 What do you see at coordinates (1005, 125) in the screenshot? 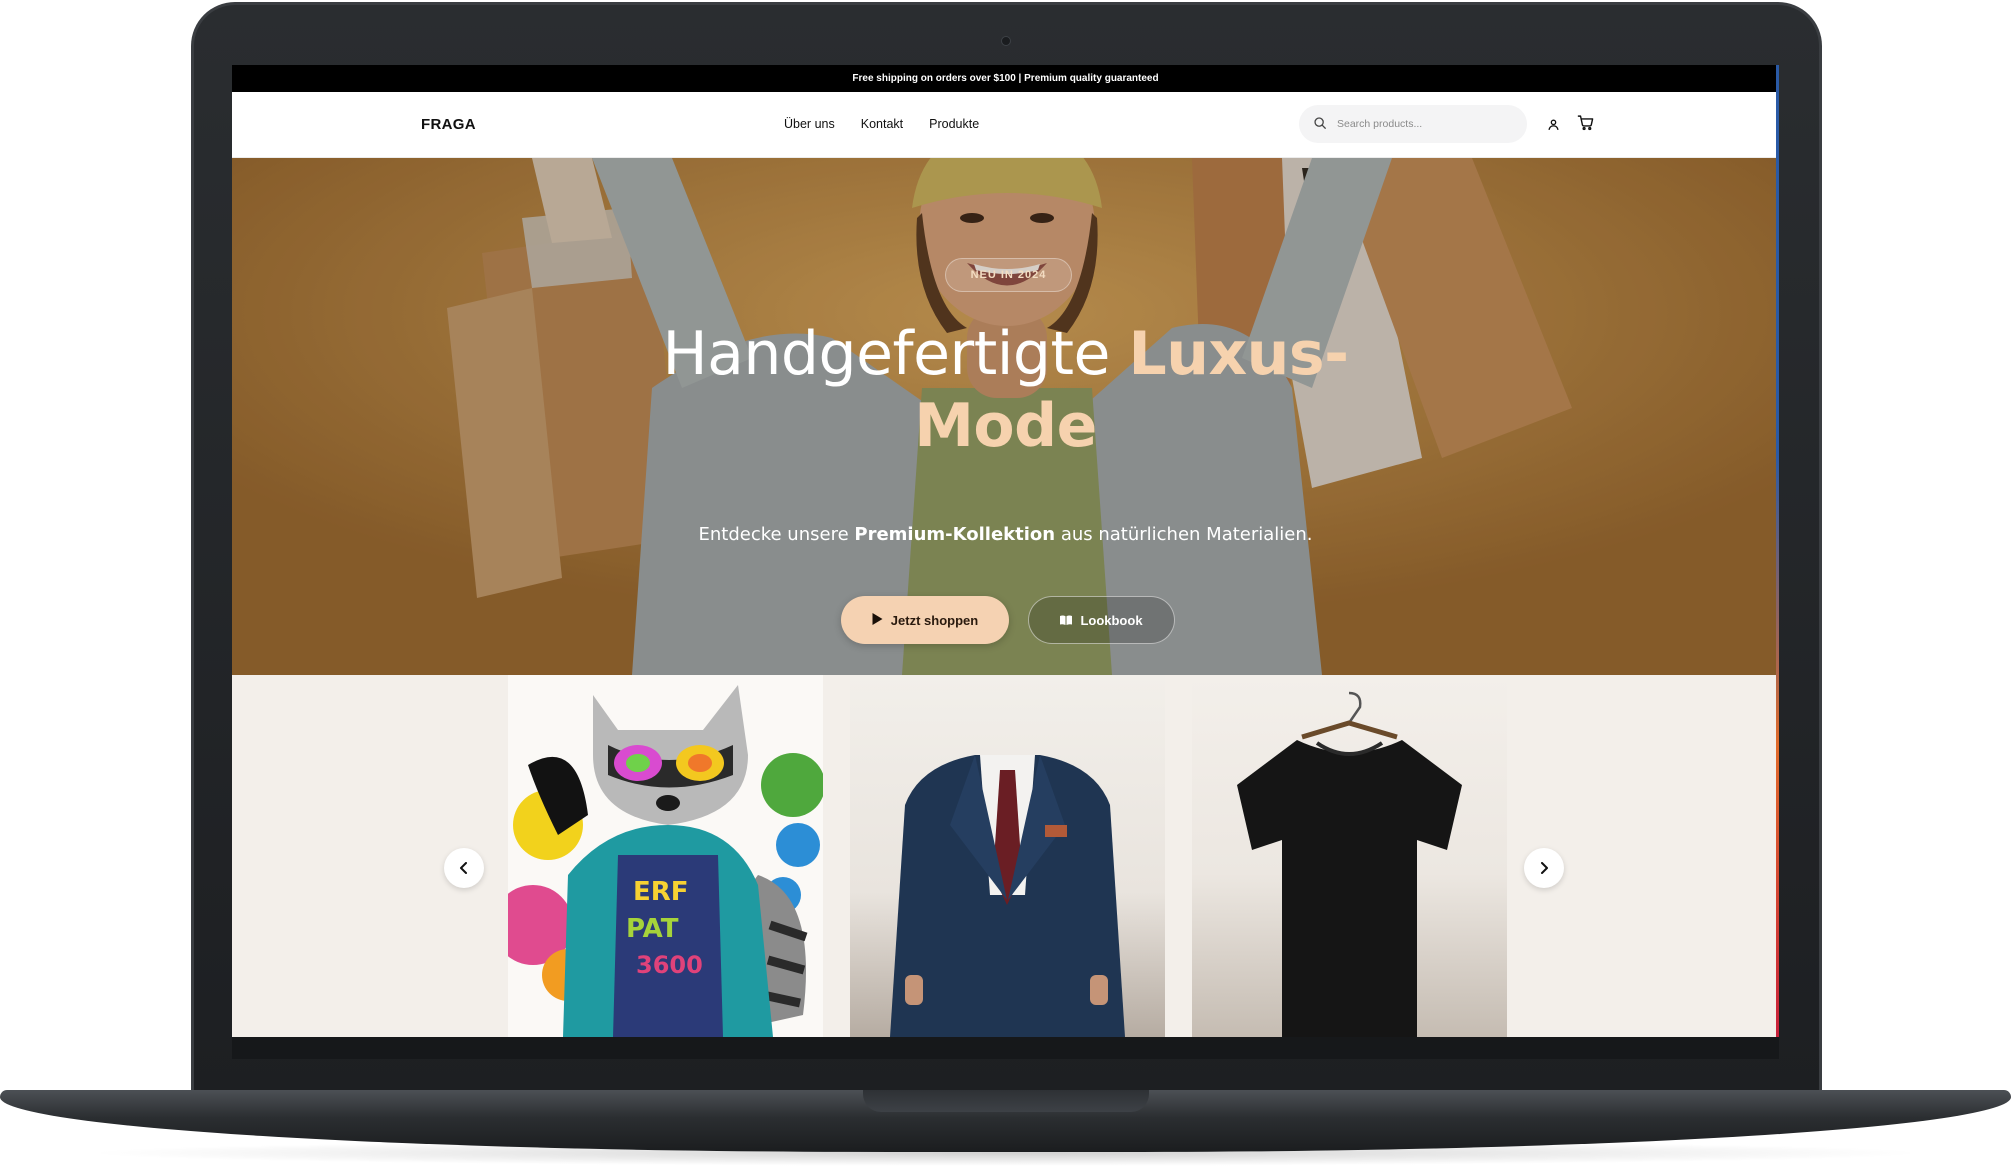
I see `navbar: FRAGA Über uns Kontakt Produkte` at bounding box center [1005, 125].